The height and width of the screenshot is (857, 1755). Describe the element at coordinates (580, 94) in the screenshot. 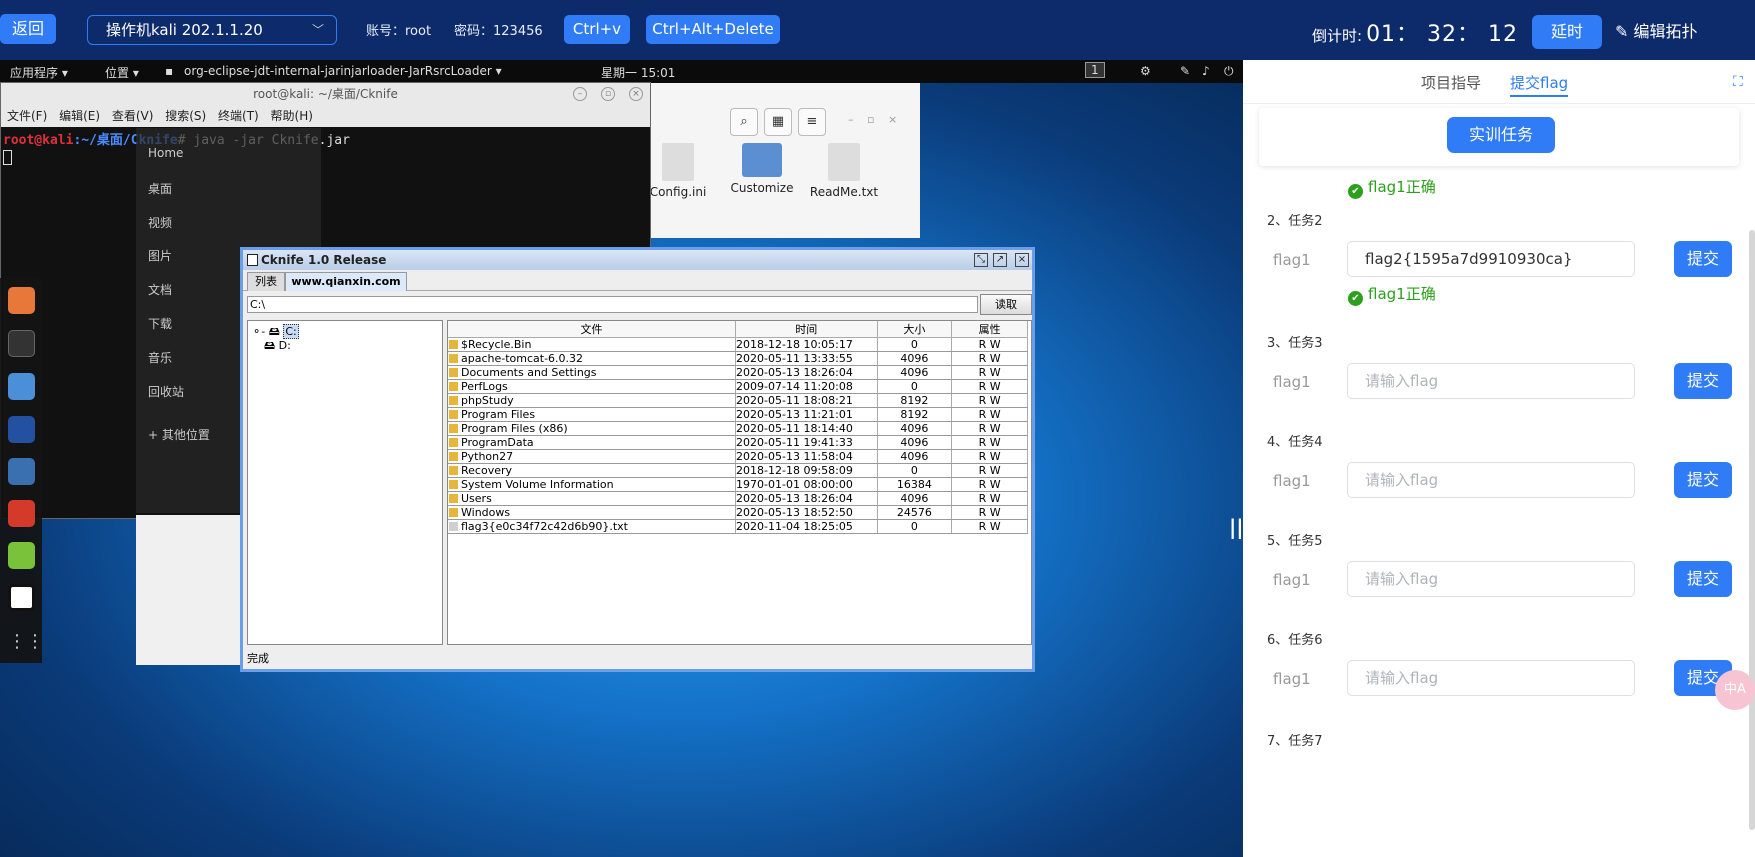

I see `minimize-icon: –` at that location.